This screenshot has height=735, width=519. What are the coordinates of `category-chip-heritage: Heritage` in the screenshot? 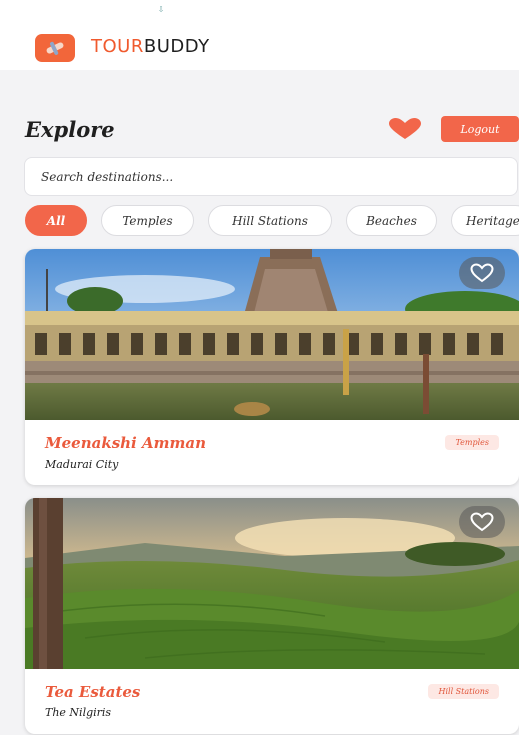 It's located at (485, 220).